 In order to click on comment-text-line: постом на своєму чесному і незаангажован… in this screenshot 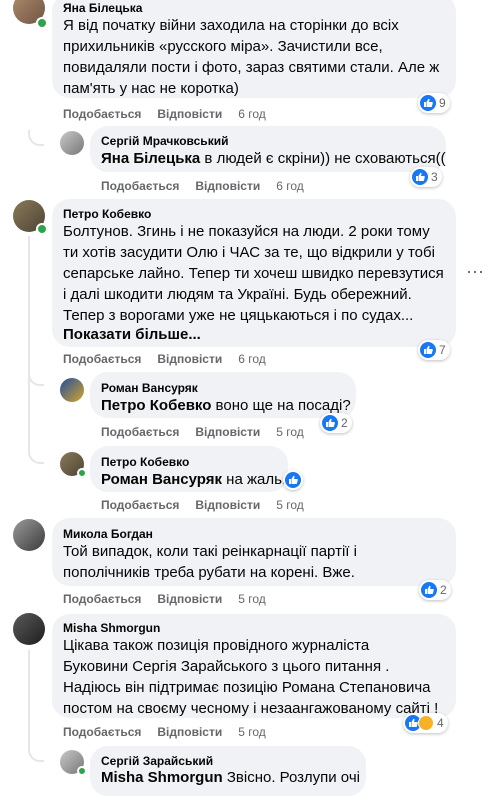, I will do `click(251, 708)`.